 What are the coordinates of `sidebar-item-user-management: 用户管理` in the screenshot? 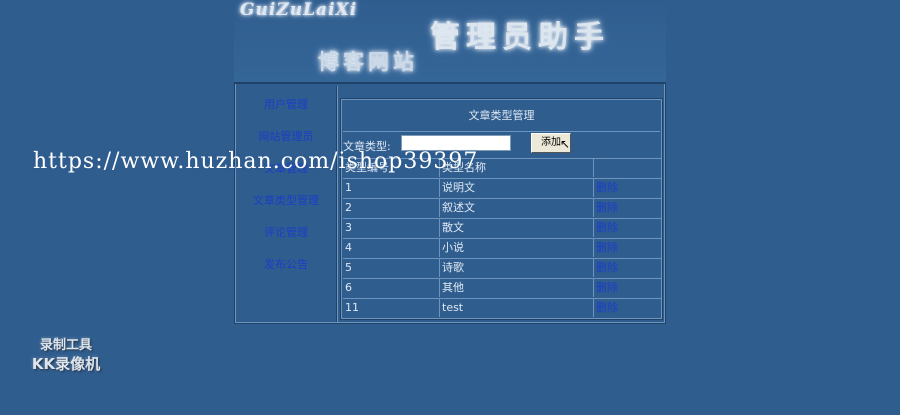 It's located at (286, 104).